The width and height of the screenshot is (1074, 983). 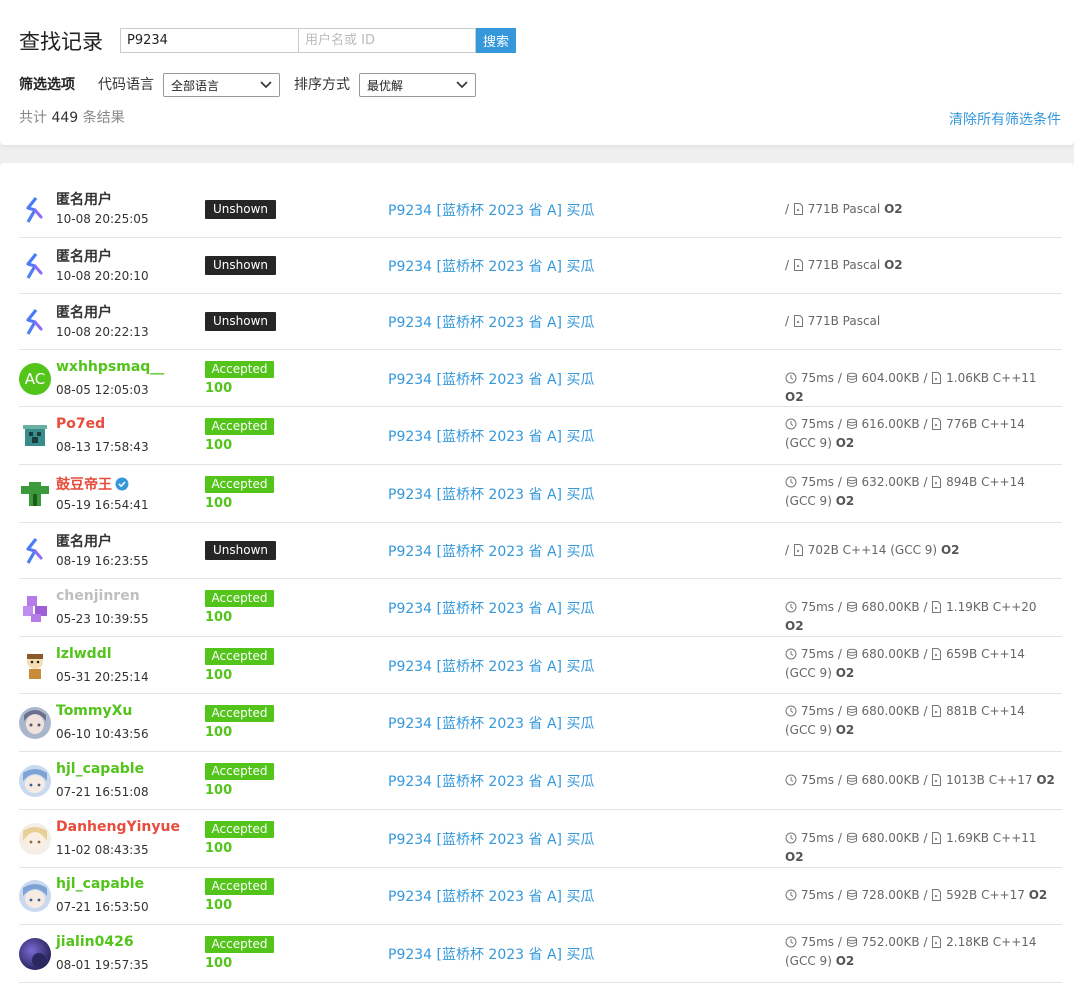 I want to click on username-link: 鼓豆帝王, so click(x=92, y=484).